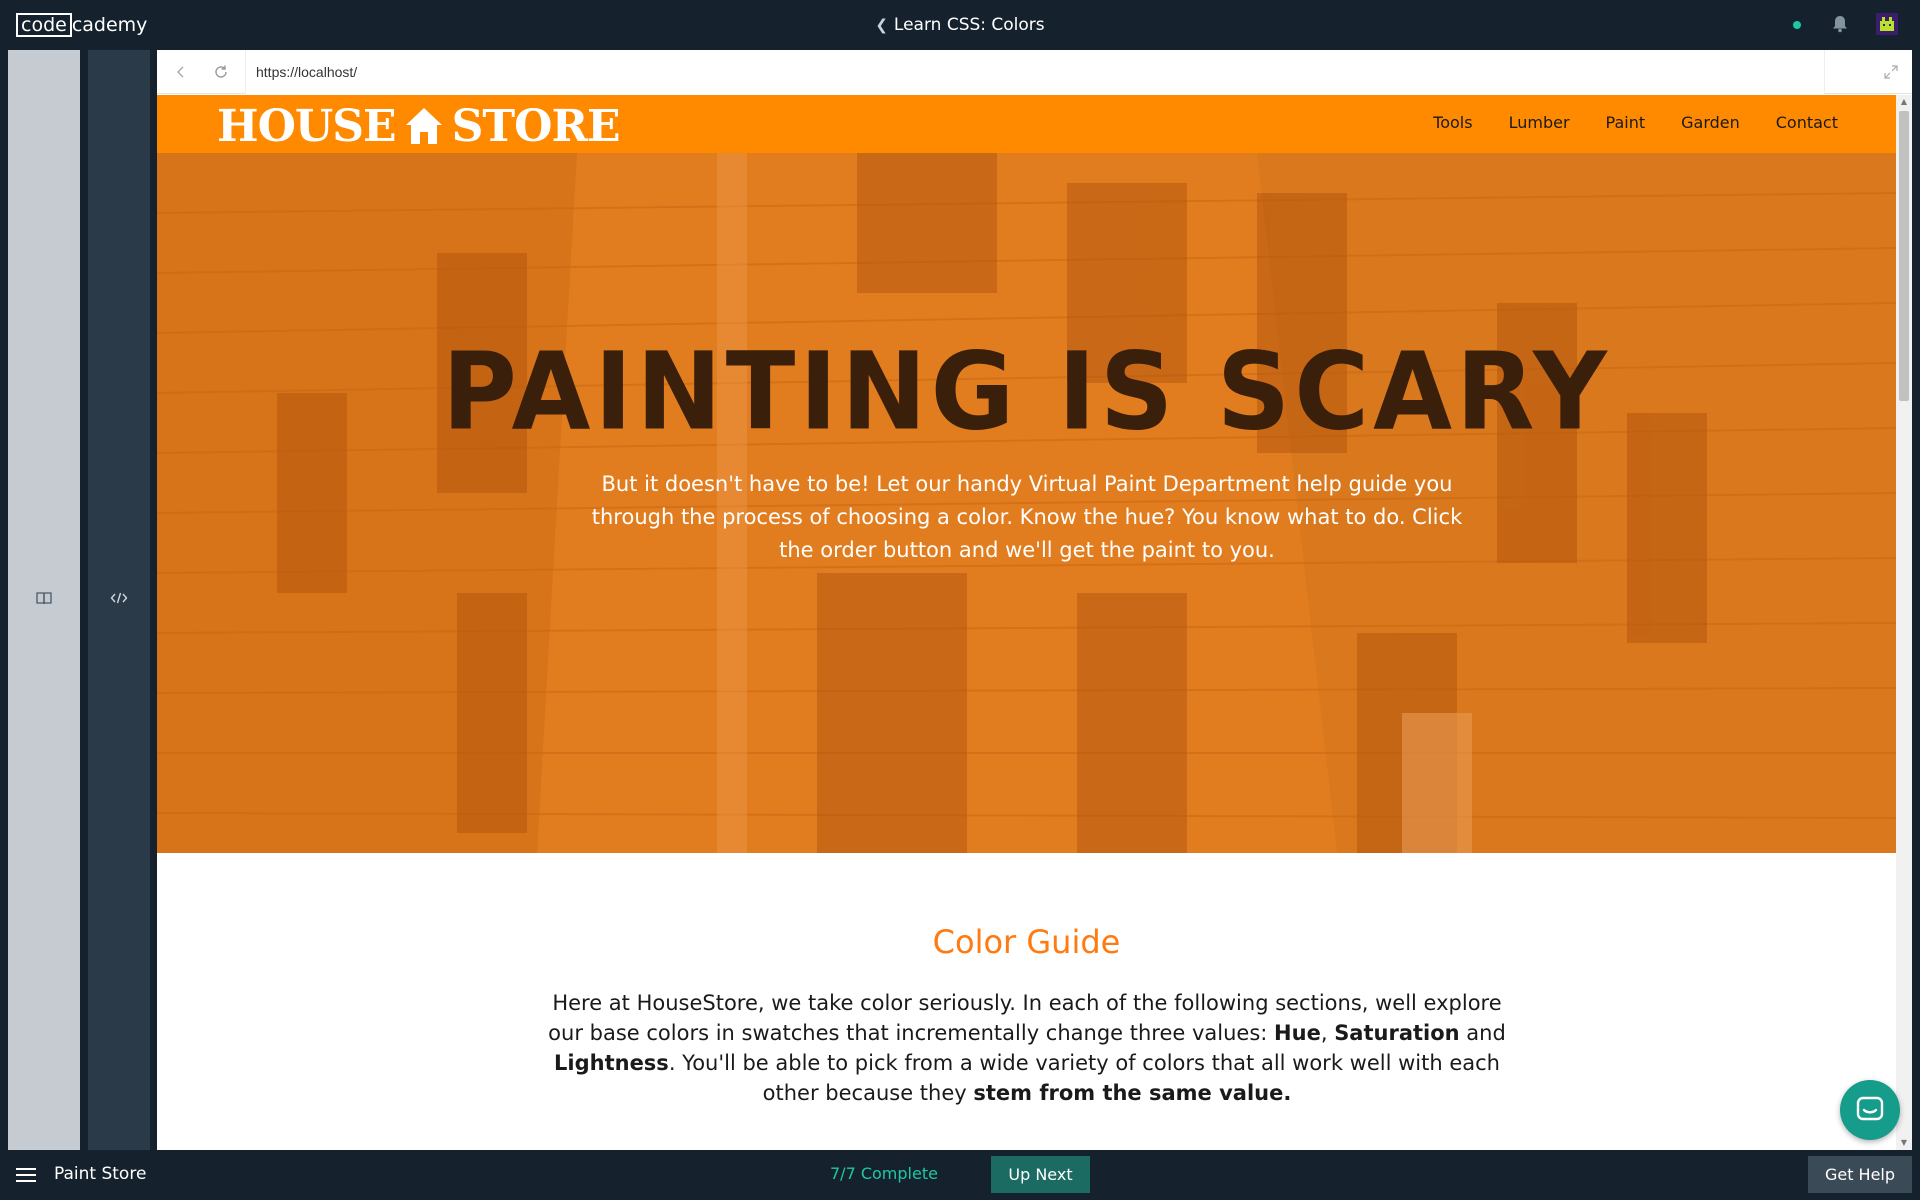 Image resolution: width=1920 pixels, height=1200 pixels. Describe the element at coordinates (221, 72) in the screenshot. I see `refresh-icon` at that location.